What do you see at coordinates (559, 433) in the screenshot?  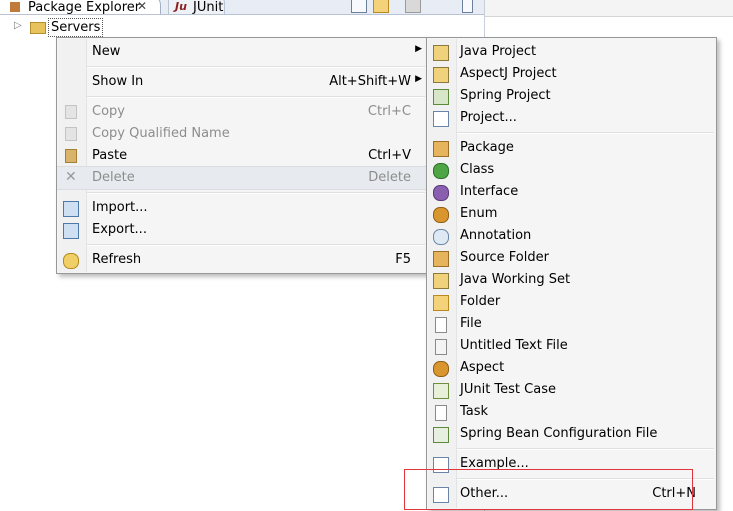 I see `menu-item-label: Spring Bean Configuration File` at bounding box center [559, 433].